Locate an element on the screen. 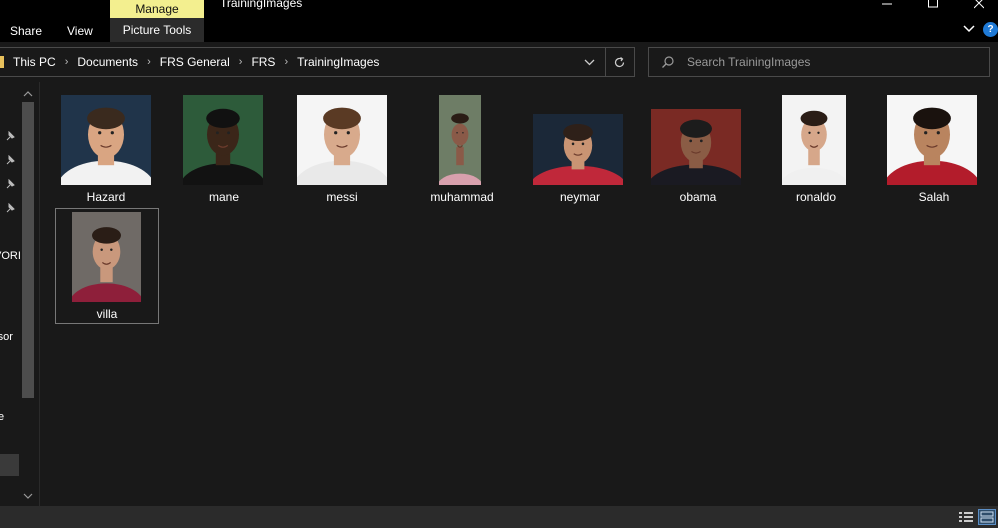  navigation-pane: VORI rsor e is located at coordinates (20, 294).